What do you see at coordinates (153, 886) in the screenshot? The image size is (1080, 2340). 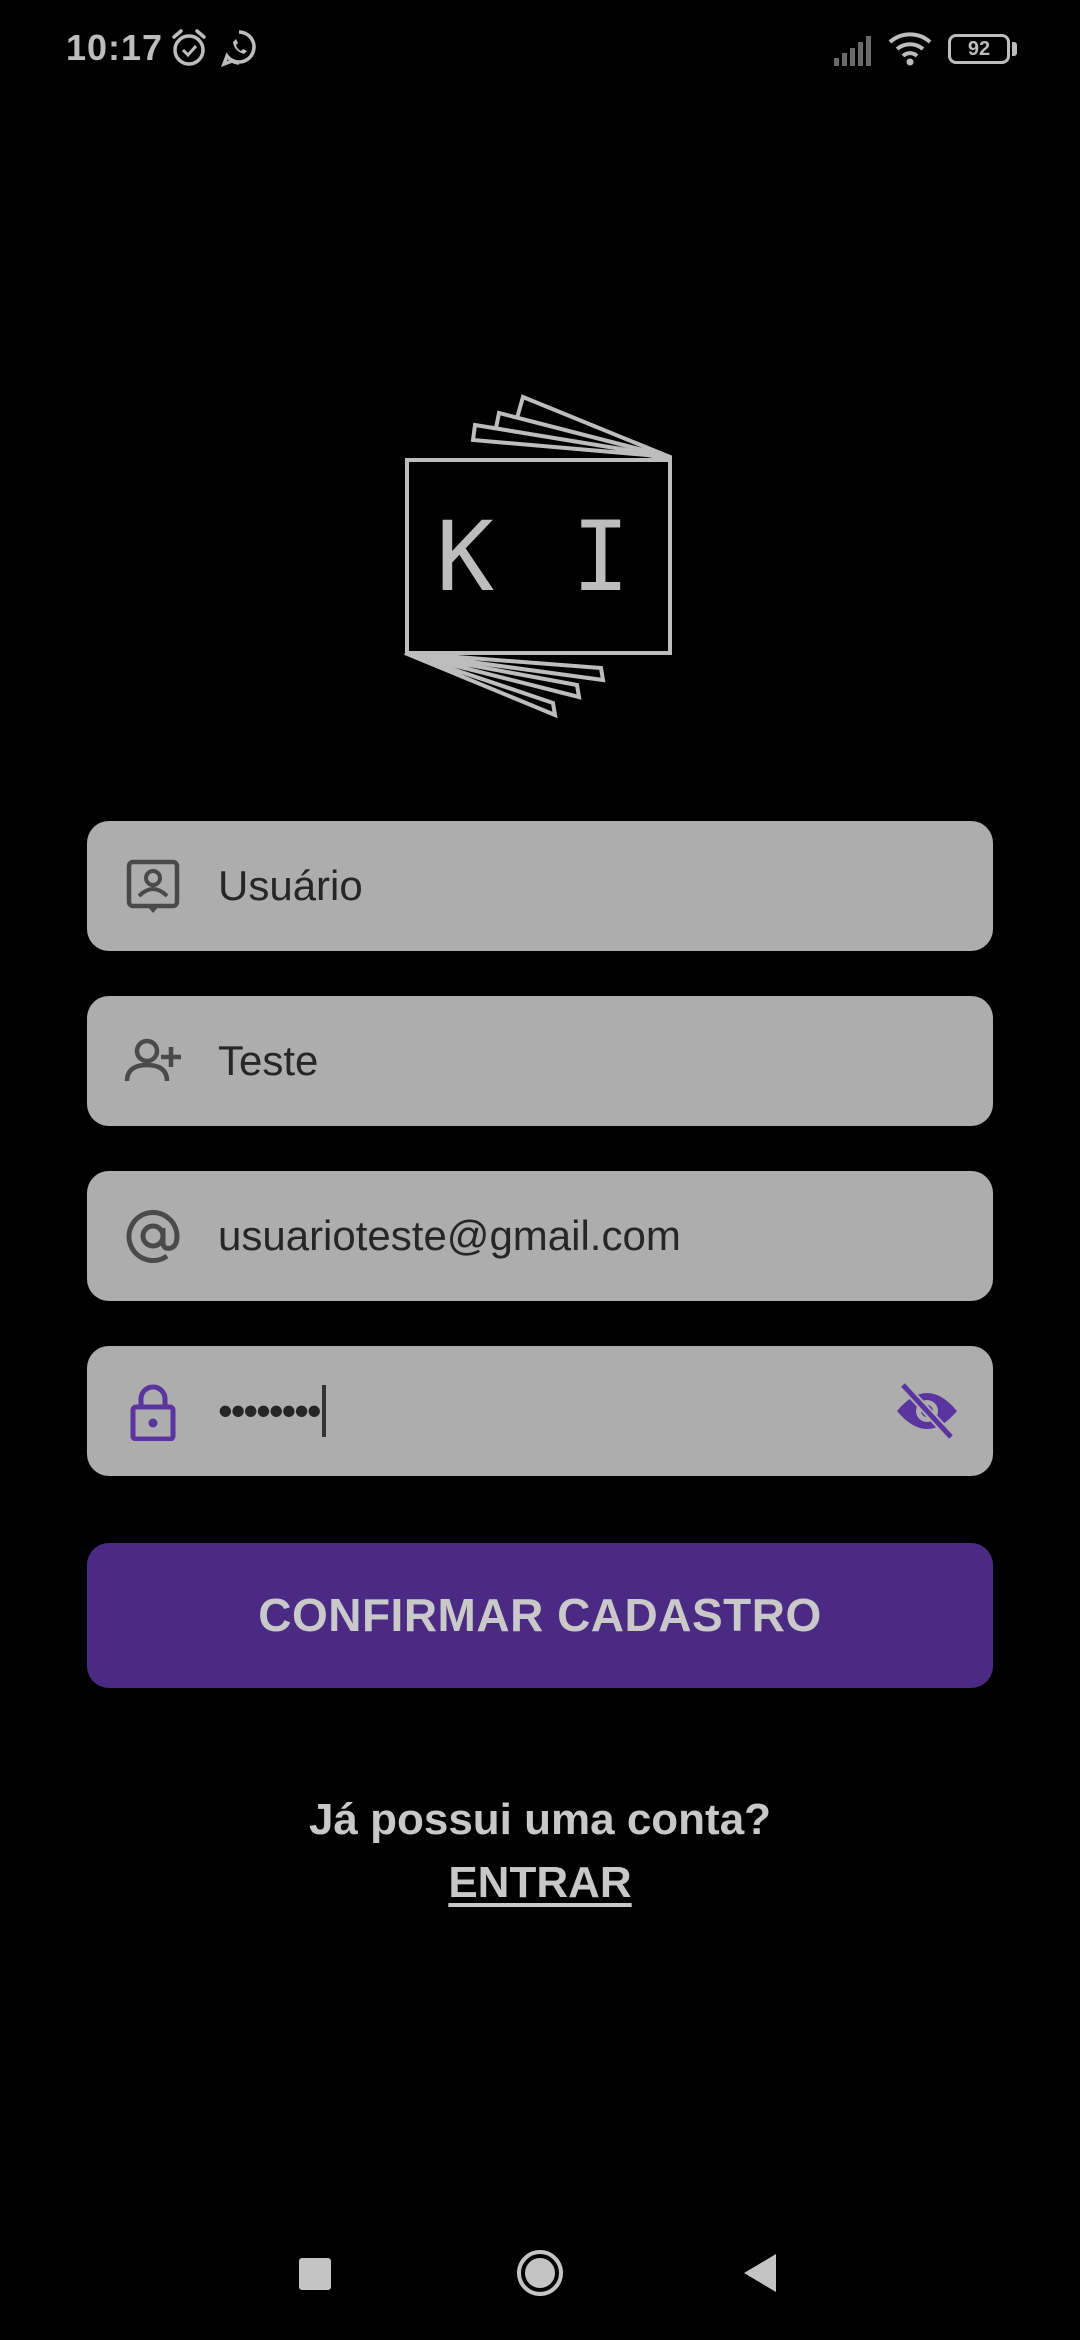 I see `contact-card-icon` at bounding box center [153, 886].